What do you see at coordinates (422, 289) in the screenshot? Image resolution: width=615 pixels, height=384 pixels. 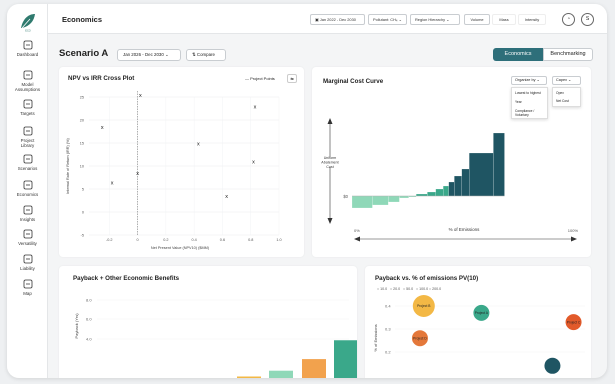 I see `bubble-legend-item: ○ 100.0` at bounding box center [422, 289].